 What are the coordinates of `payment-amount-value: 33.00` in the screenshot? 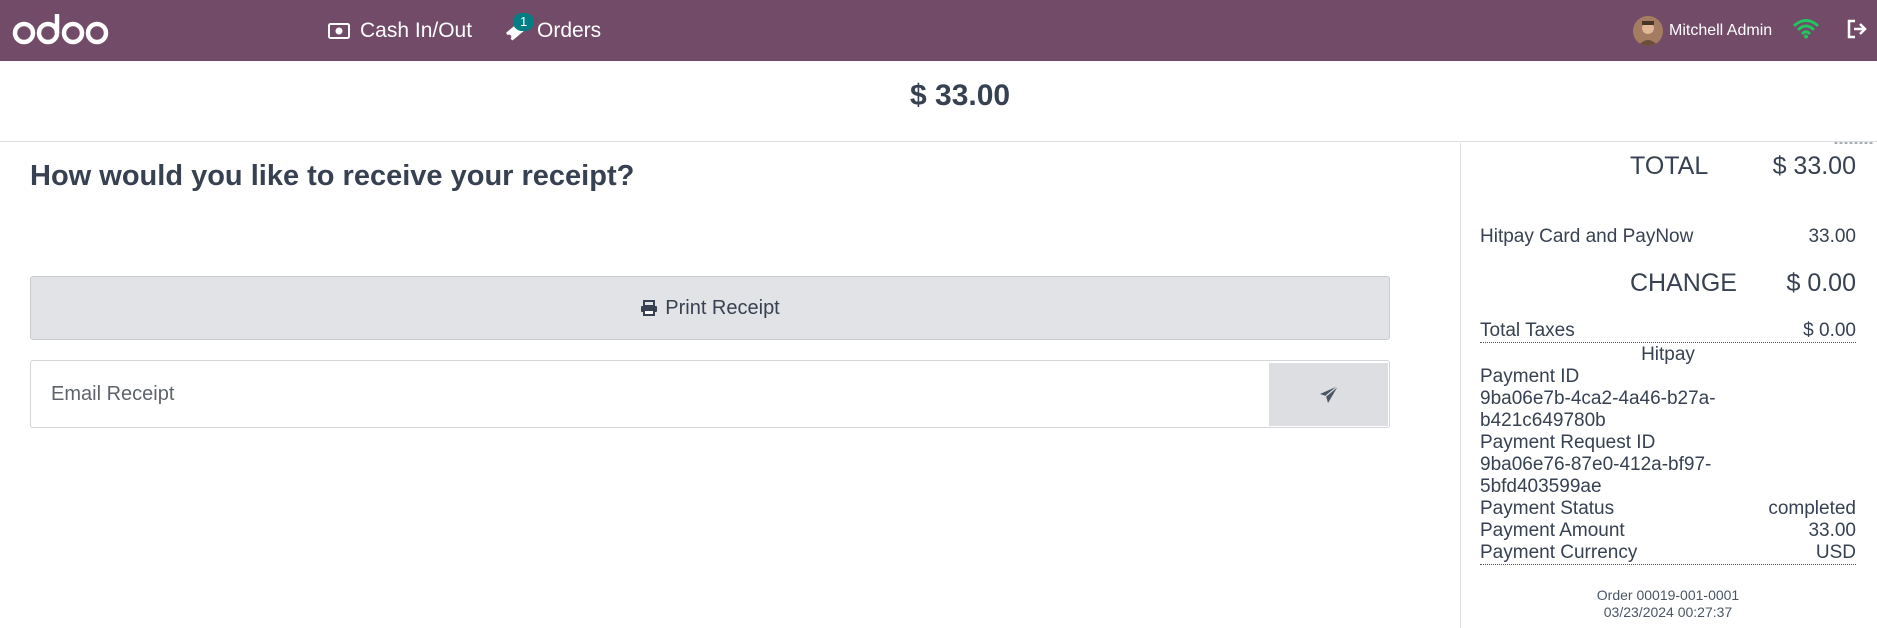 It's located at (1832, 530).